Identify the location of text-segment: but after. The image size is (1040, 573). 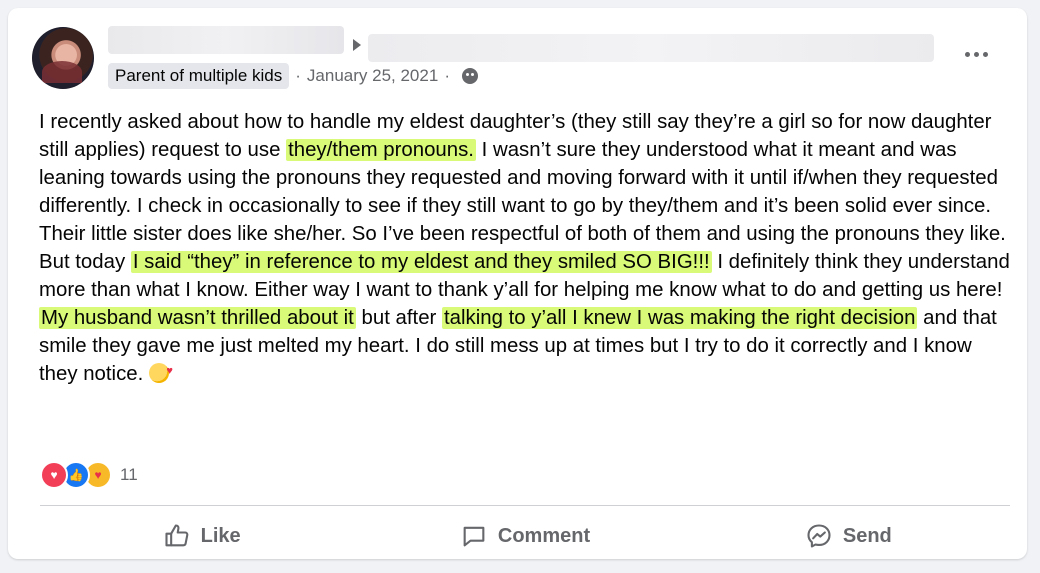
(398, 318).